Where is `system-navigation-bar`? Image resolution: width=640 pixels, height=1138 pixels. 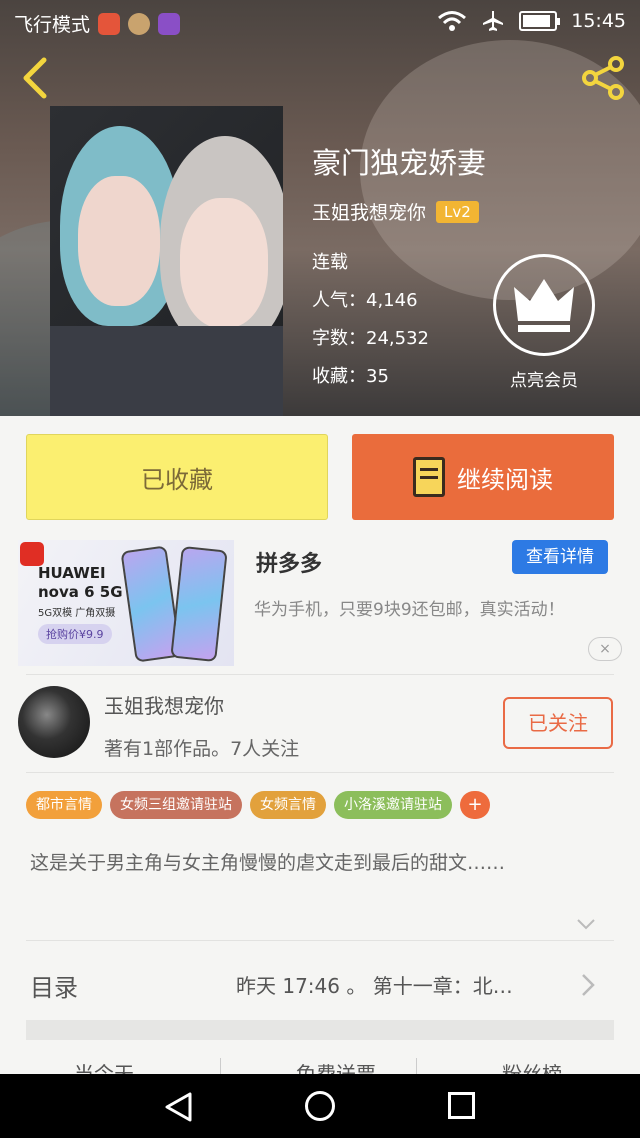 system-navigation-bar is located at coordinates (320, 1106).